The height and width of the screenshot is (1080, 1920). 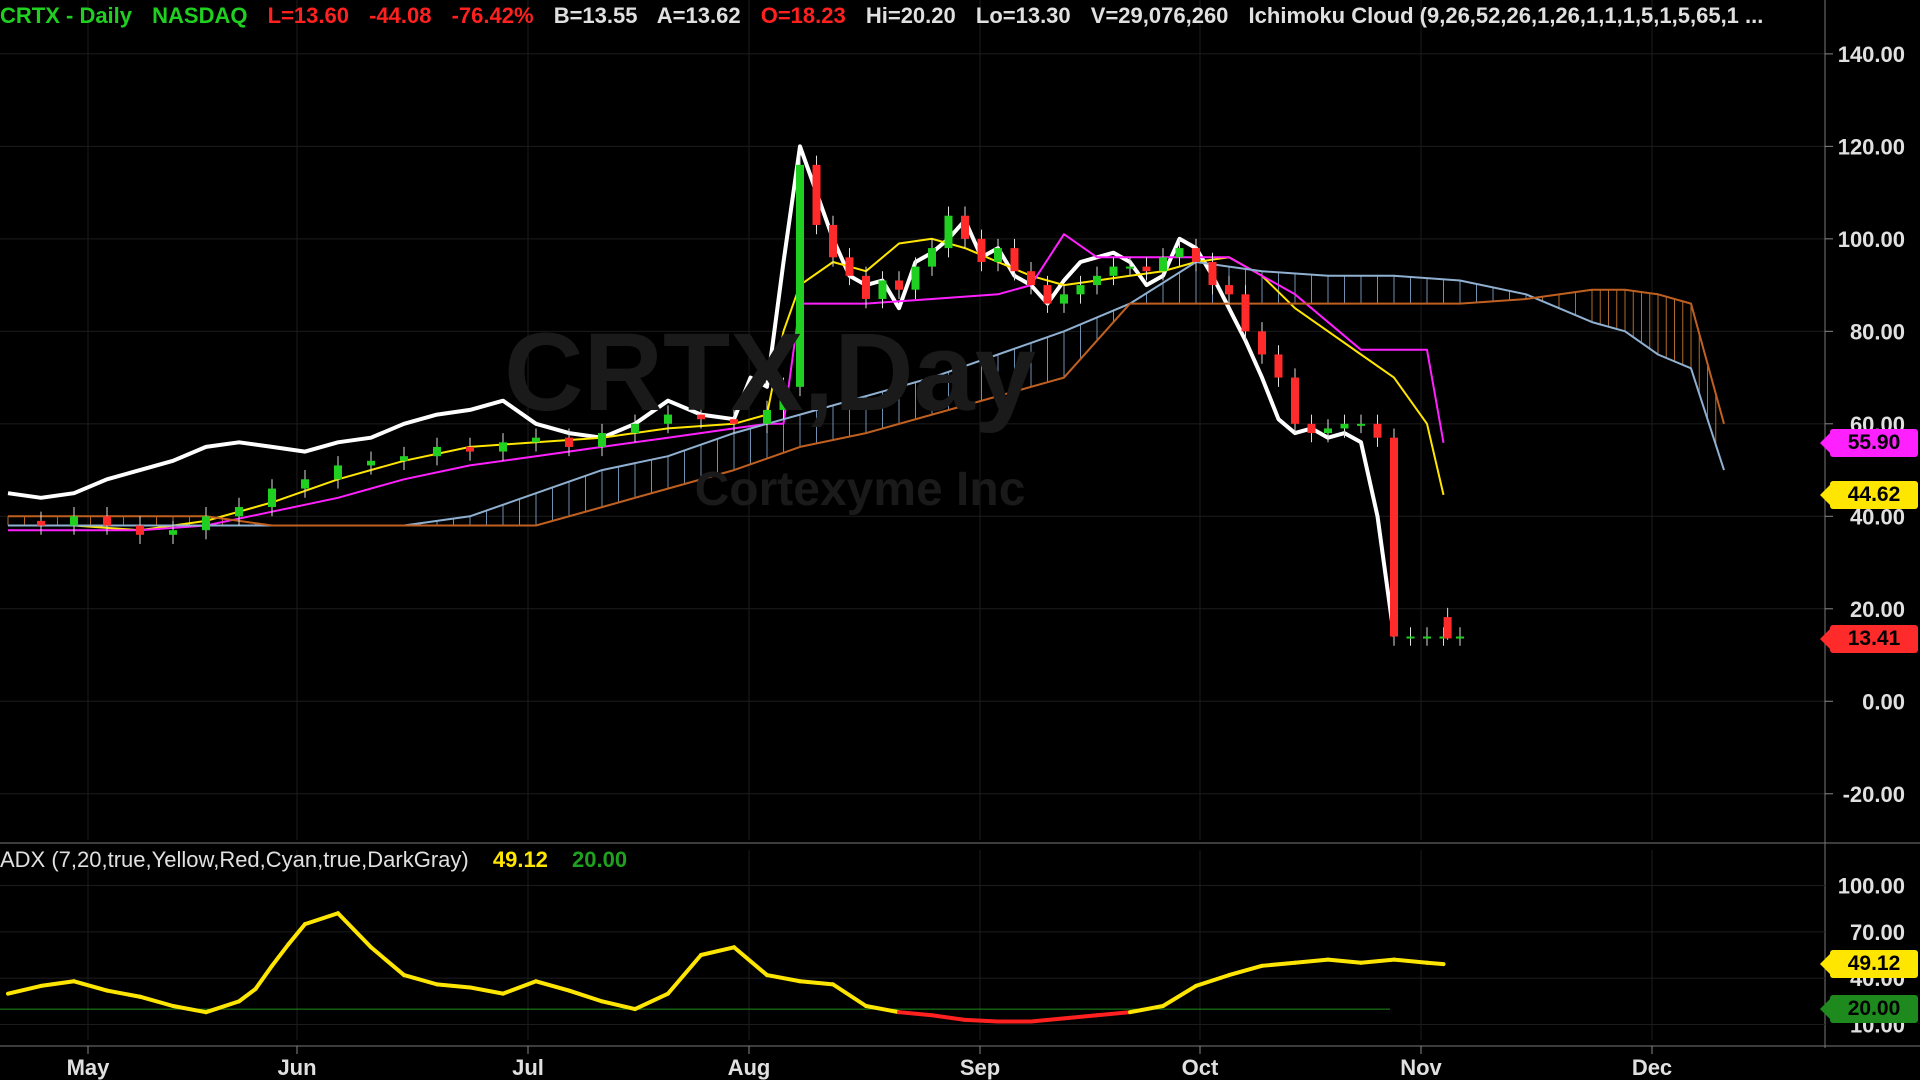 What do you see at coordinates (1869, 1009) in the screenshot?
I see `adx-tag: 20.00` at bounding box center [1869, 1009].